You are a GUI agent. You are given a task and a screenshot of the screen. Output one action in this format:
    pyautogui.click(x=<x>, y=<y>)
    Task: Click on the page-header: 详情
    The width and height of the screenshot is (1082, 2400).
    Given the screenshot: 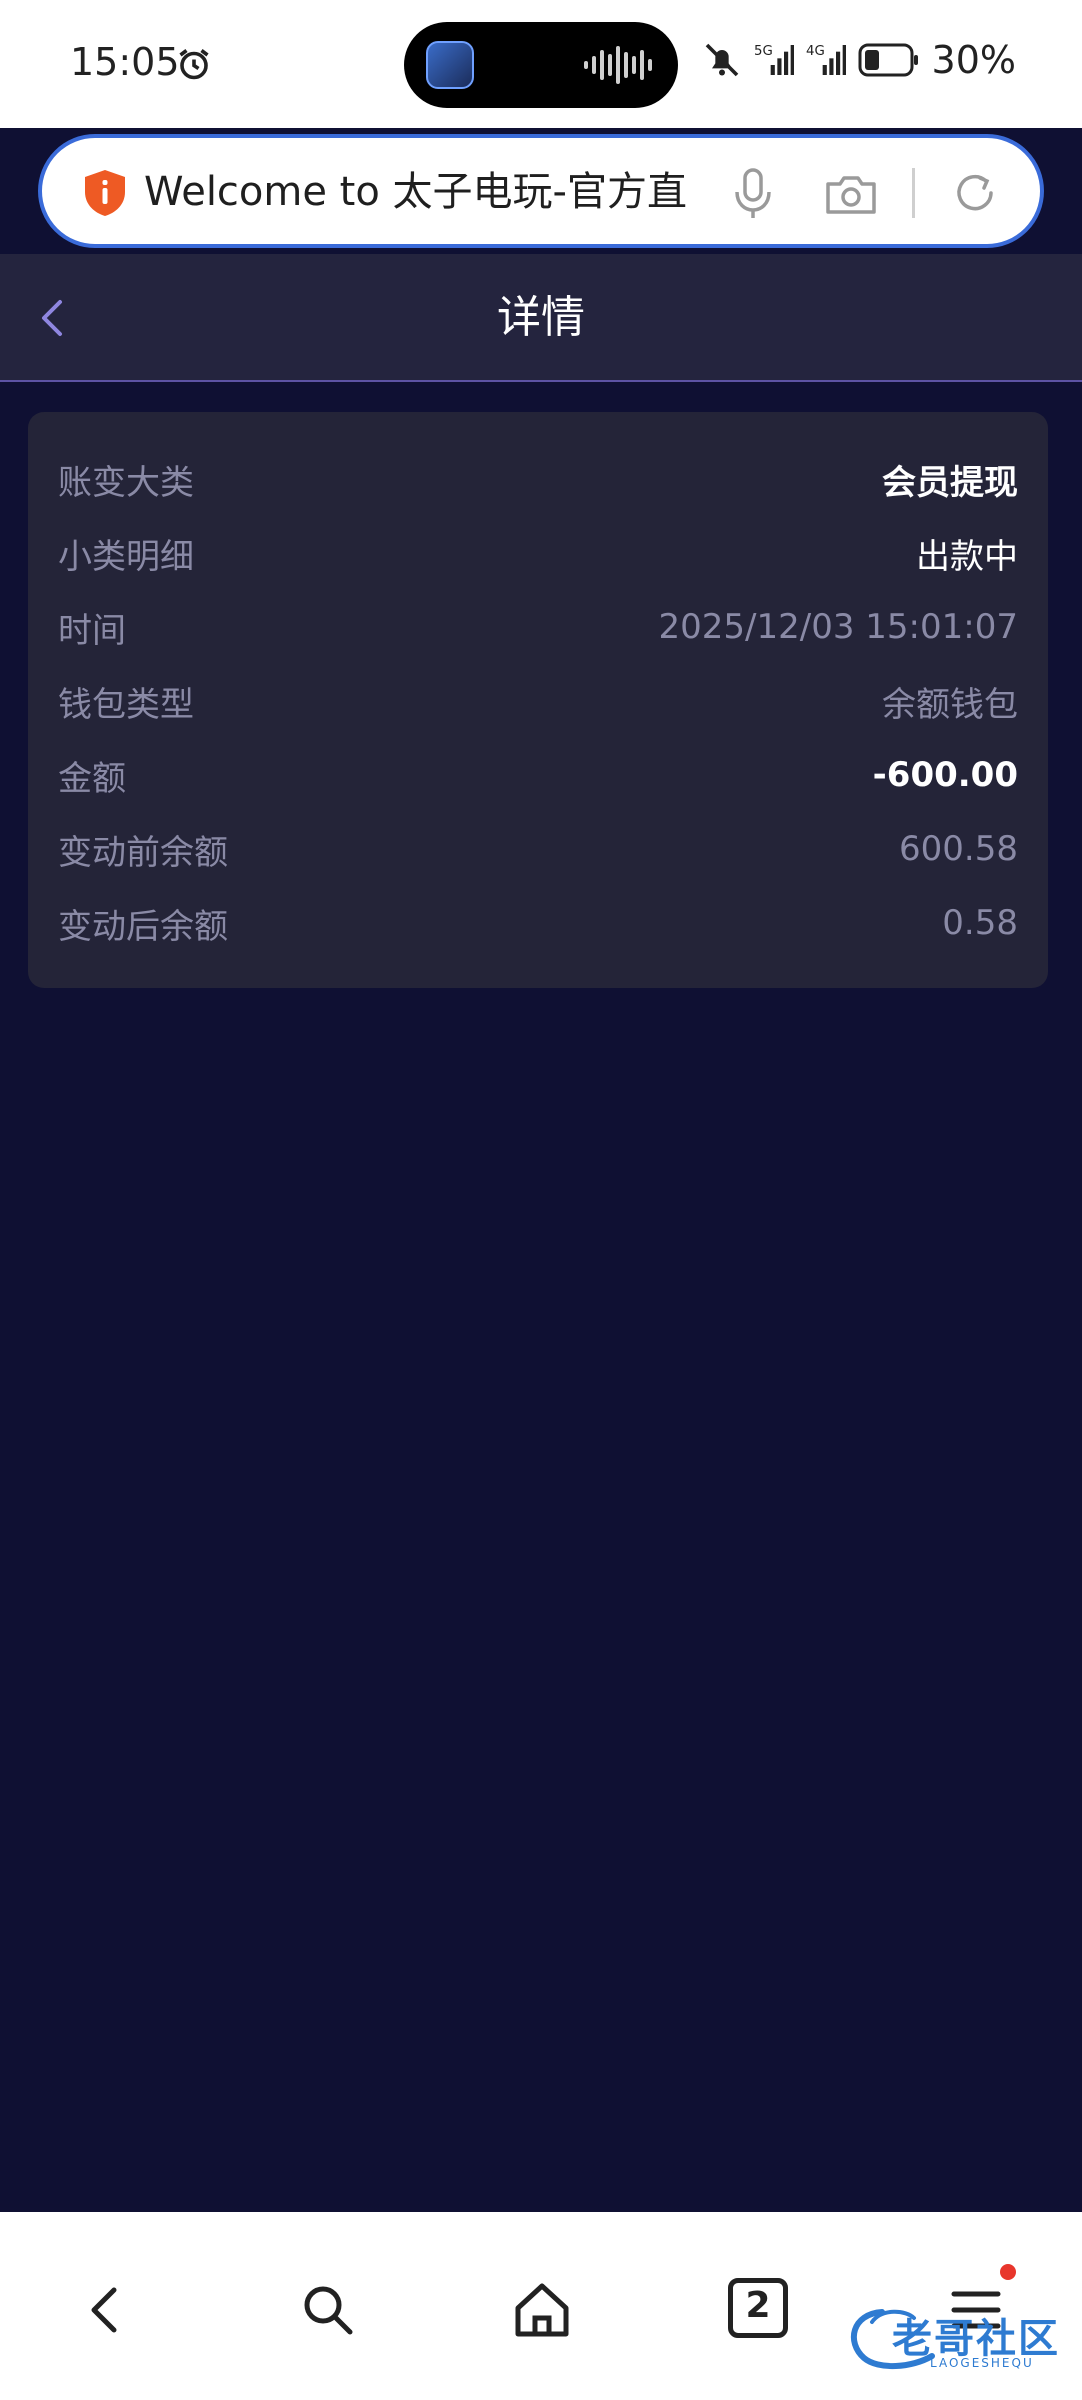 What is the action you would take?
    pyautogui.click(x=541, y=318)
    